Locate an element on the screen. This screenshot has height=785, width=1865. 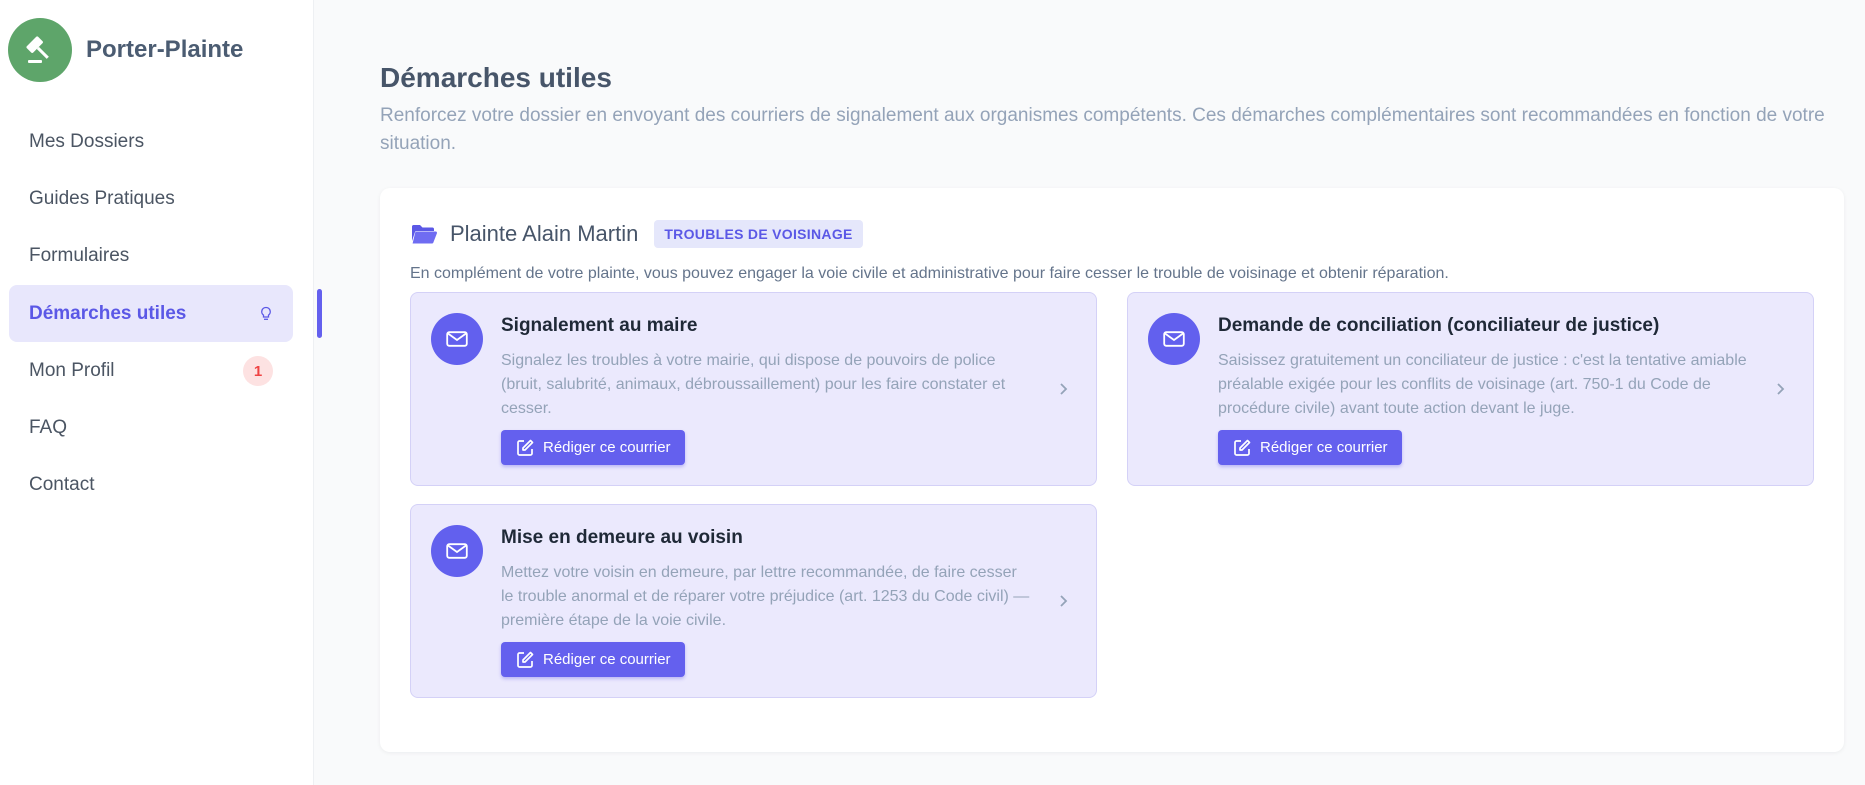
case-category-tag: TROUBLES DE VOISINAGE is located at coordinates (758, 234).